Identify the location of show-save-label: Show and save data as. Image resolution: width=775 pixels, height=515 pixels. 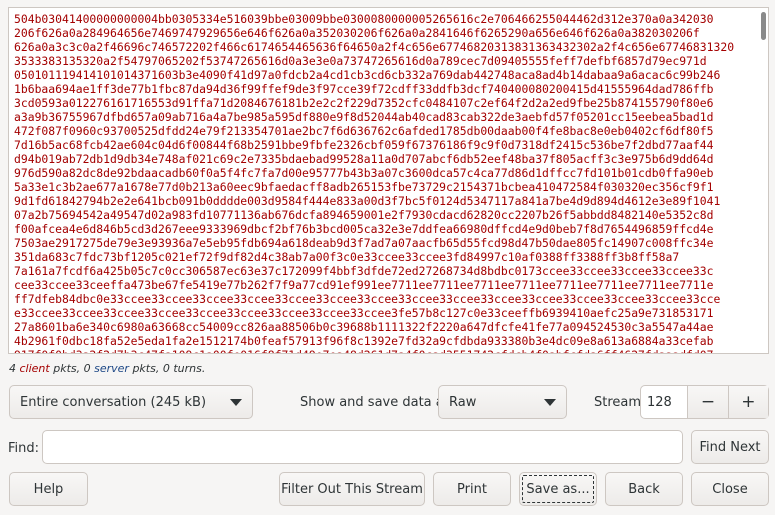
(375, 402).